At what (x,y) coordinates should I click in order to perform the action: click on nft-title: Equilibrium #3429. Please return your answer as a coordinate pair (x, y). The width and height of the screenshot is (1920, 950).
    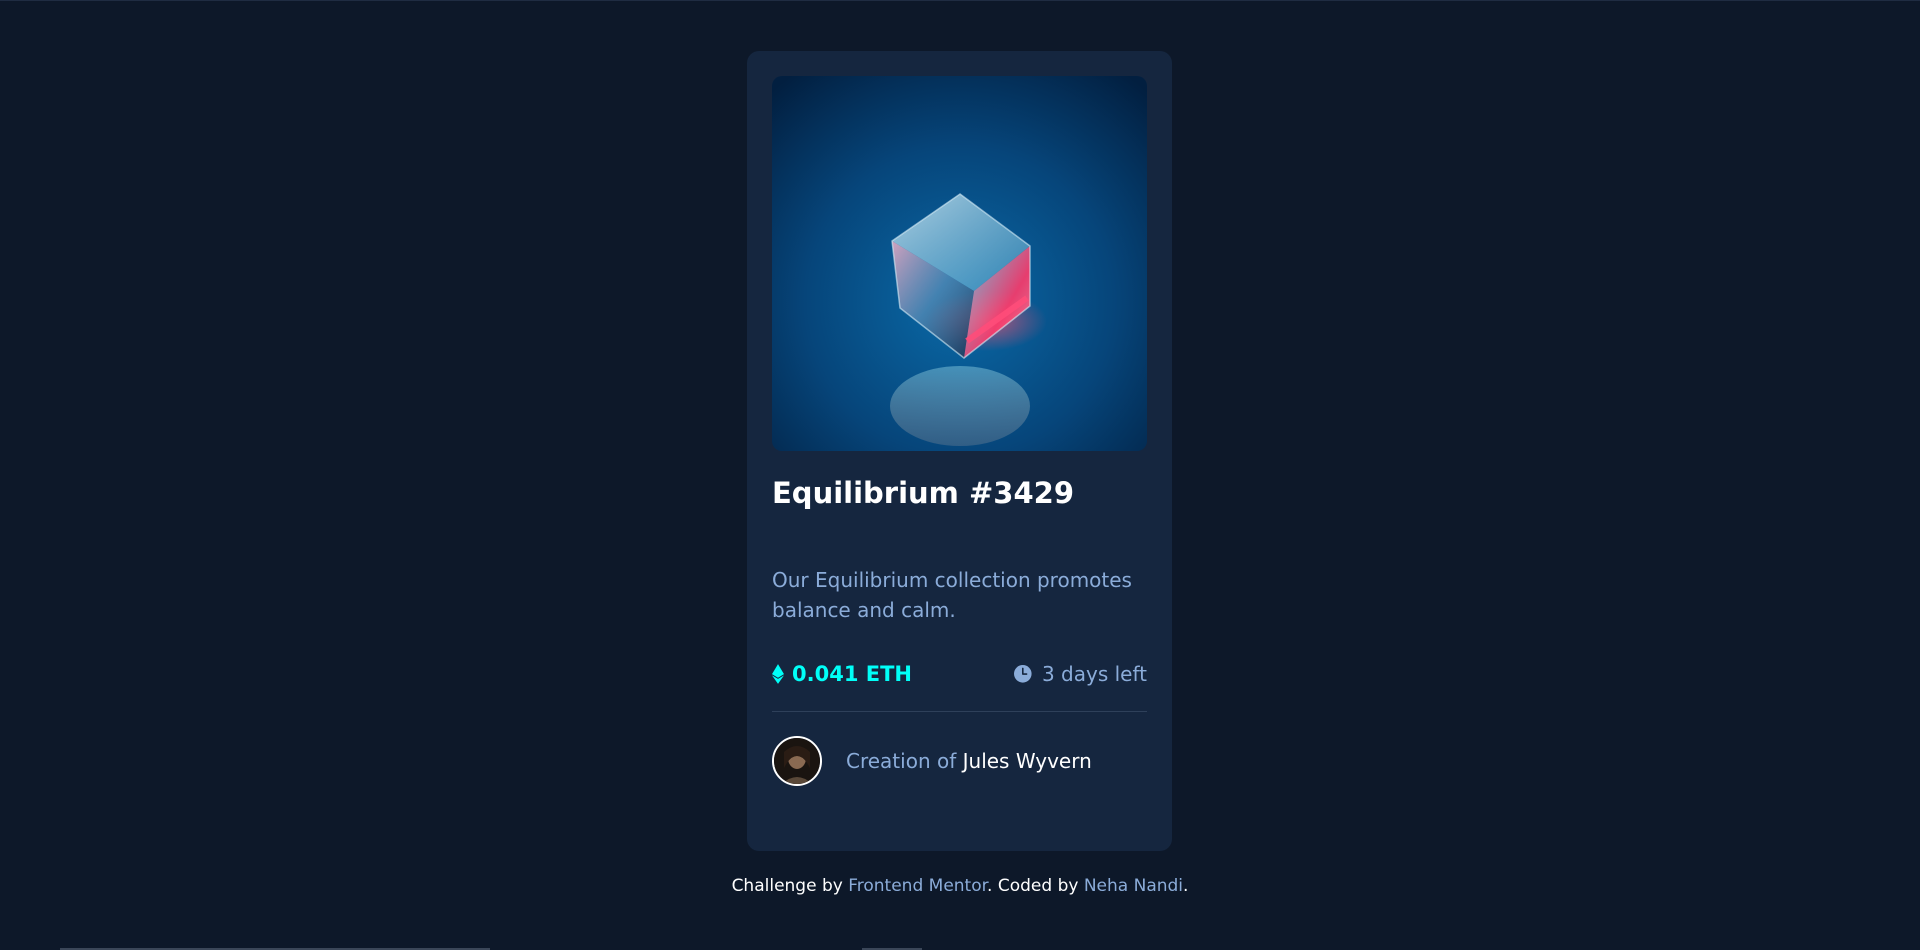
    Looking at the image, I should click on (959, 494).